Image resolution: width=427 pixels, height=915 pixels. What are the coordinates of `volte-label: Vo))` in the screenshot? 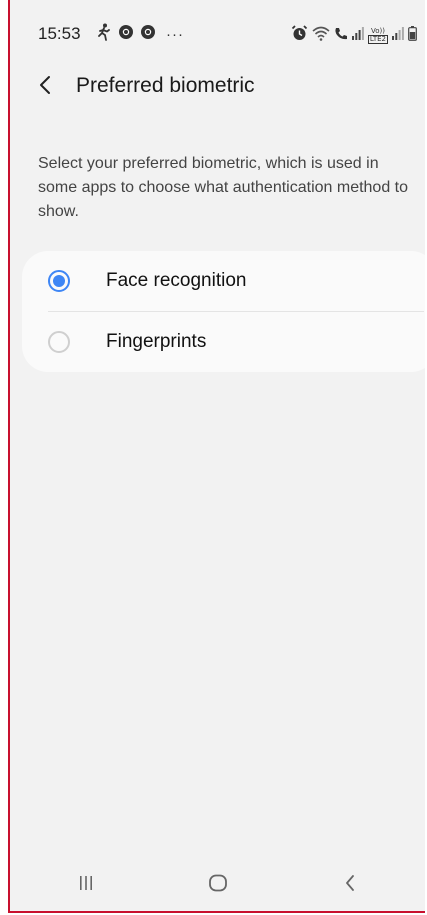 It's located at (377, 30).